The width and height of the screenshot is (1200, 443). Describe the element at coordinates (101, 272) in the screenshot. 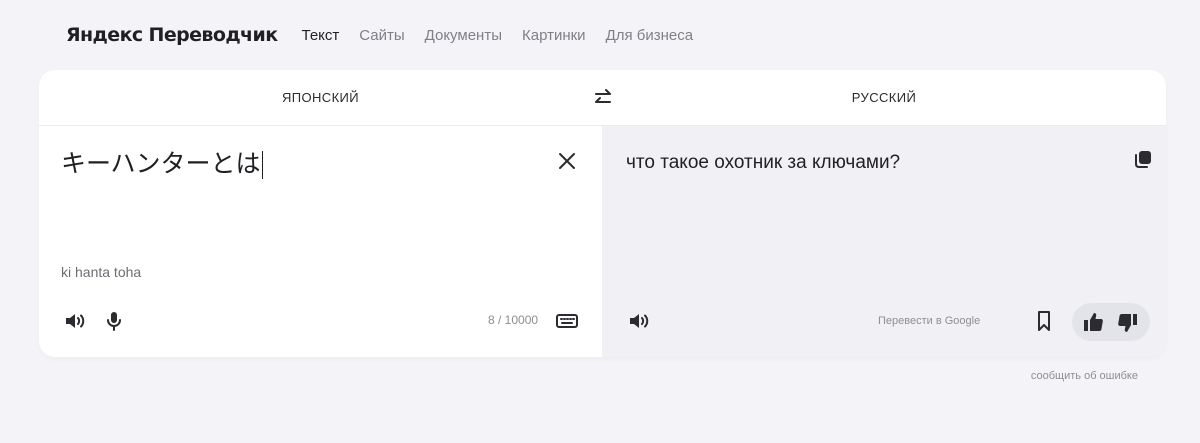

I see `transliteration: ki hanta toha` at that location.